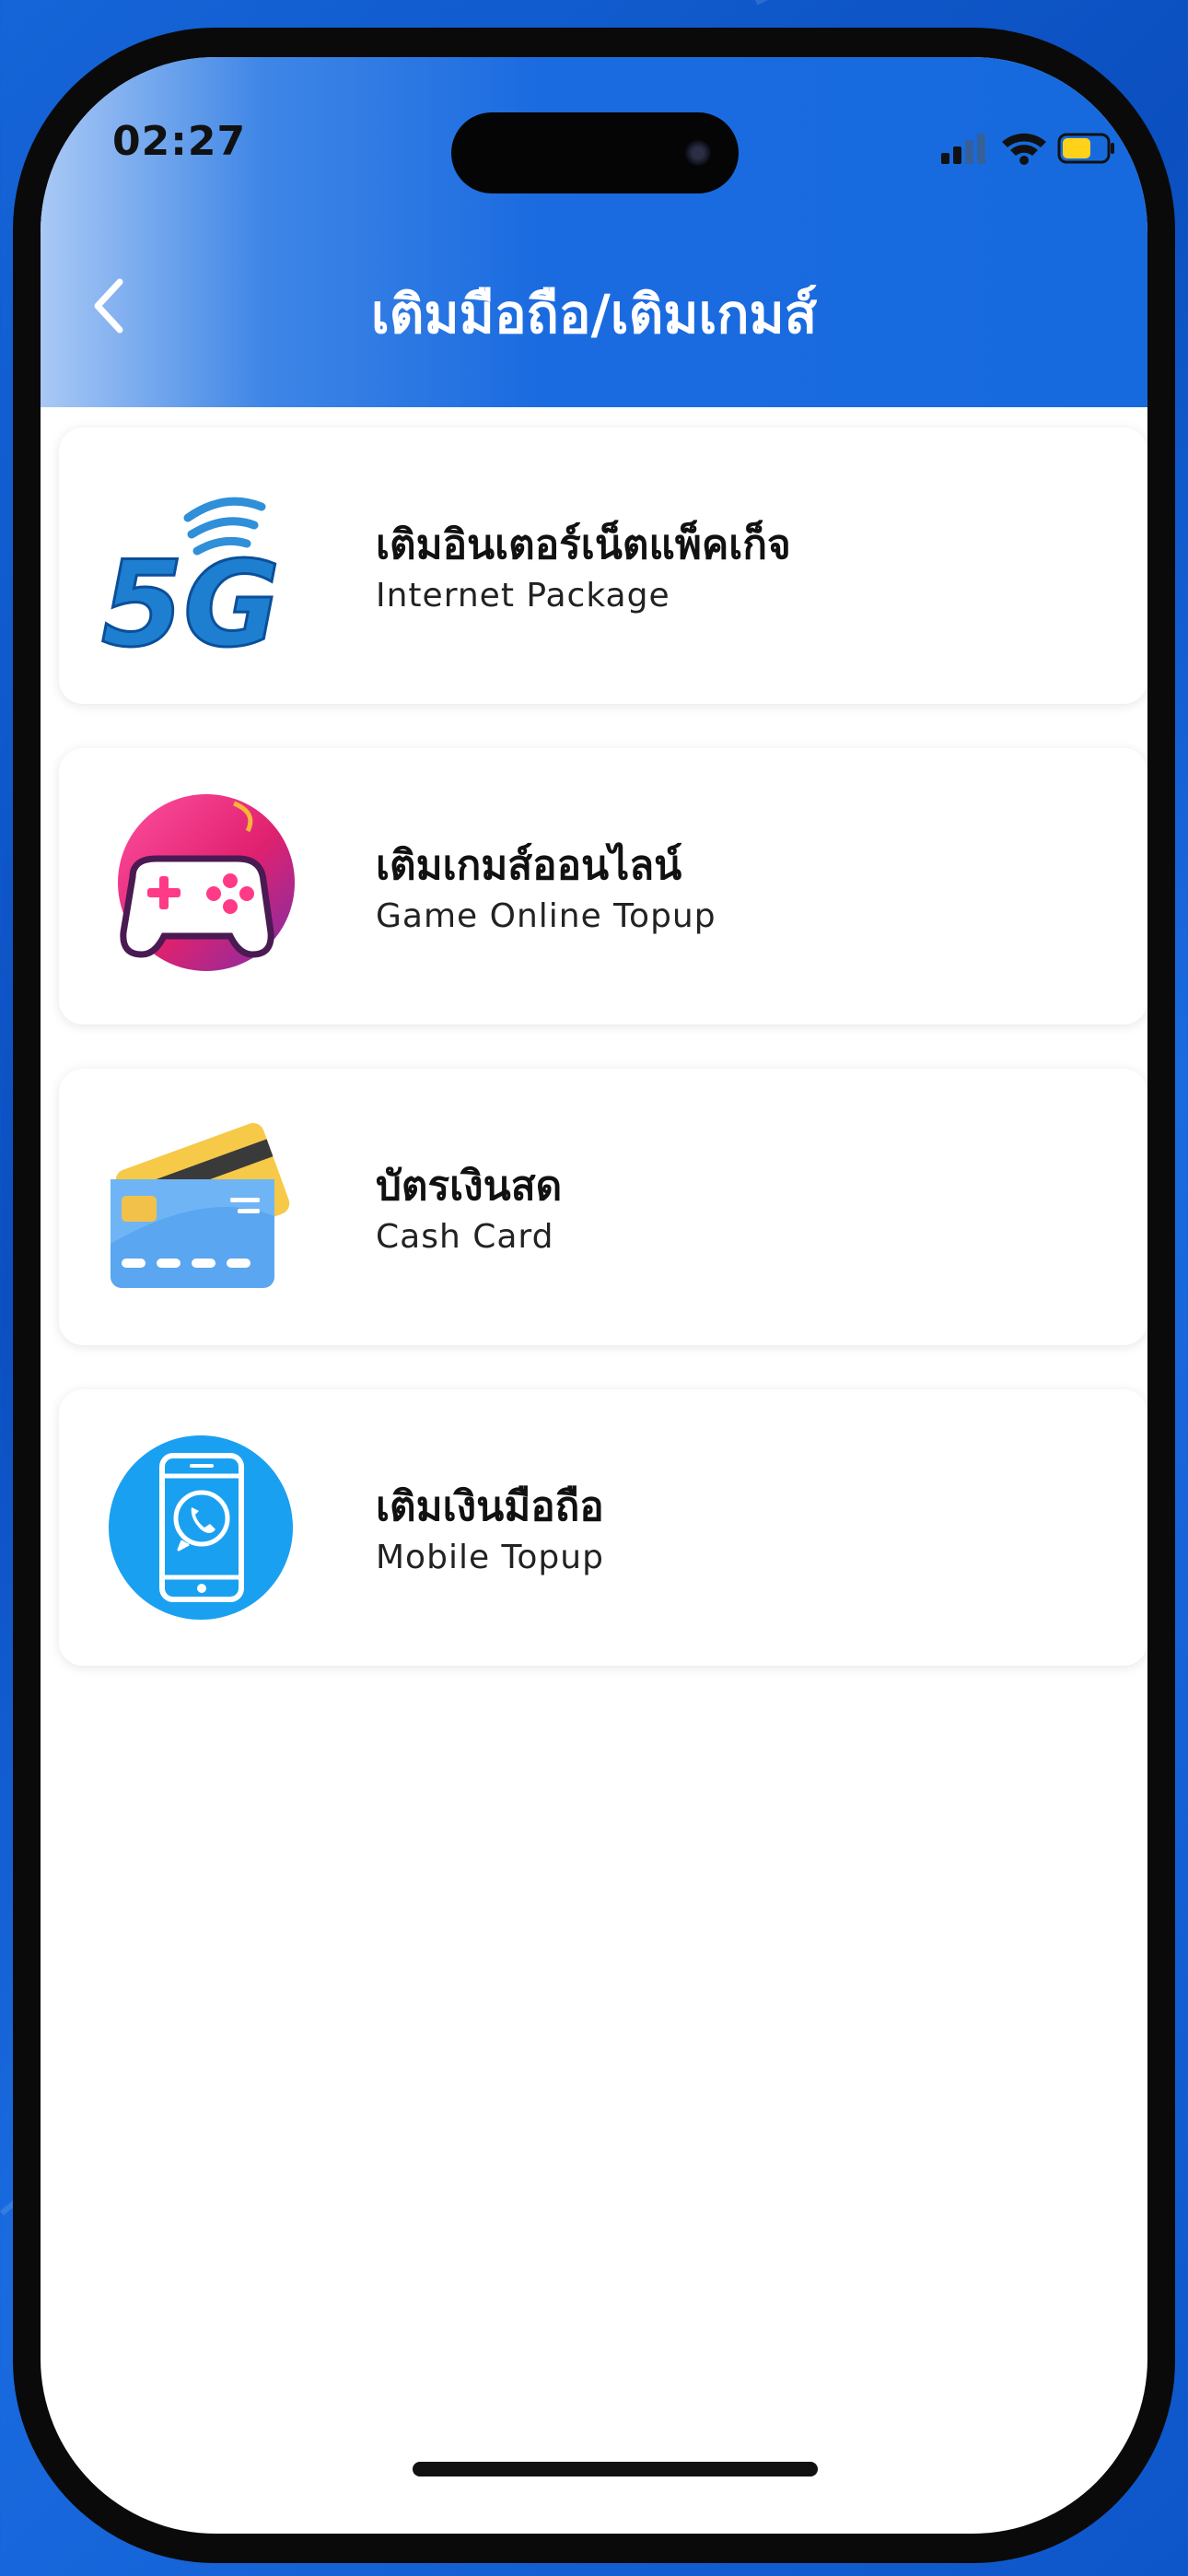  Describe the element at coordinates (971, 3) in the screenshot. I see `background-streak` at that location.